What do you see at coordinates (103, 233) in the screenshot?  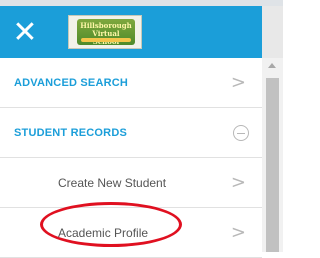 I see `menu-item-label: Academic Profile` at bounding box center [103, 233].